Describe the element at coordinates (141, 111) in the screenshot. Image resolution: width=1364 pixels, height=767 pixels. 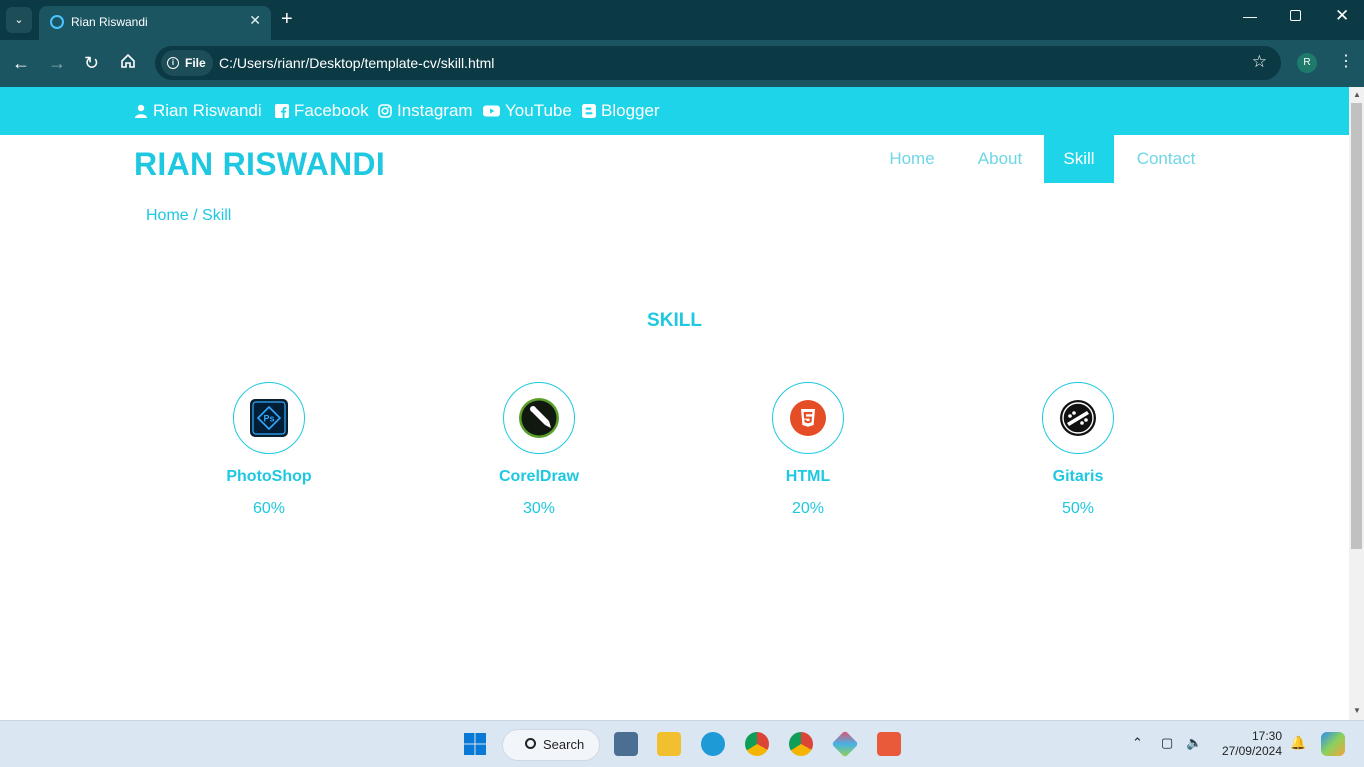
I see `user-icon` at that location.